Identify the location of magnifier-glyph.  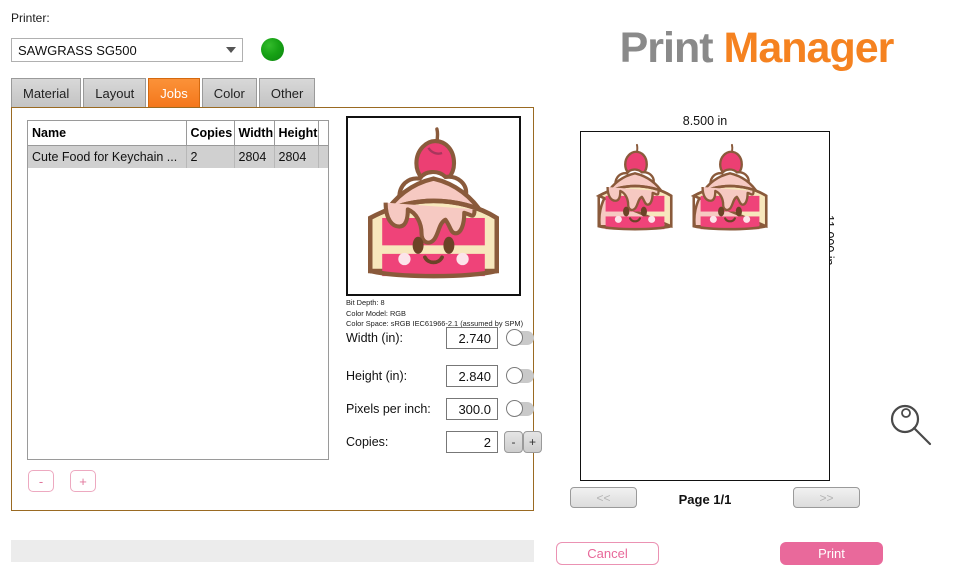
(911, 425).